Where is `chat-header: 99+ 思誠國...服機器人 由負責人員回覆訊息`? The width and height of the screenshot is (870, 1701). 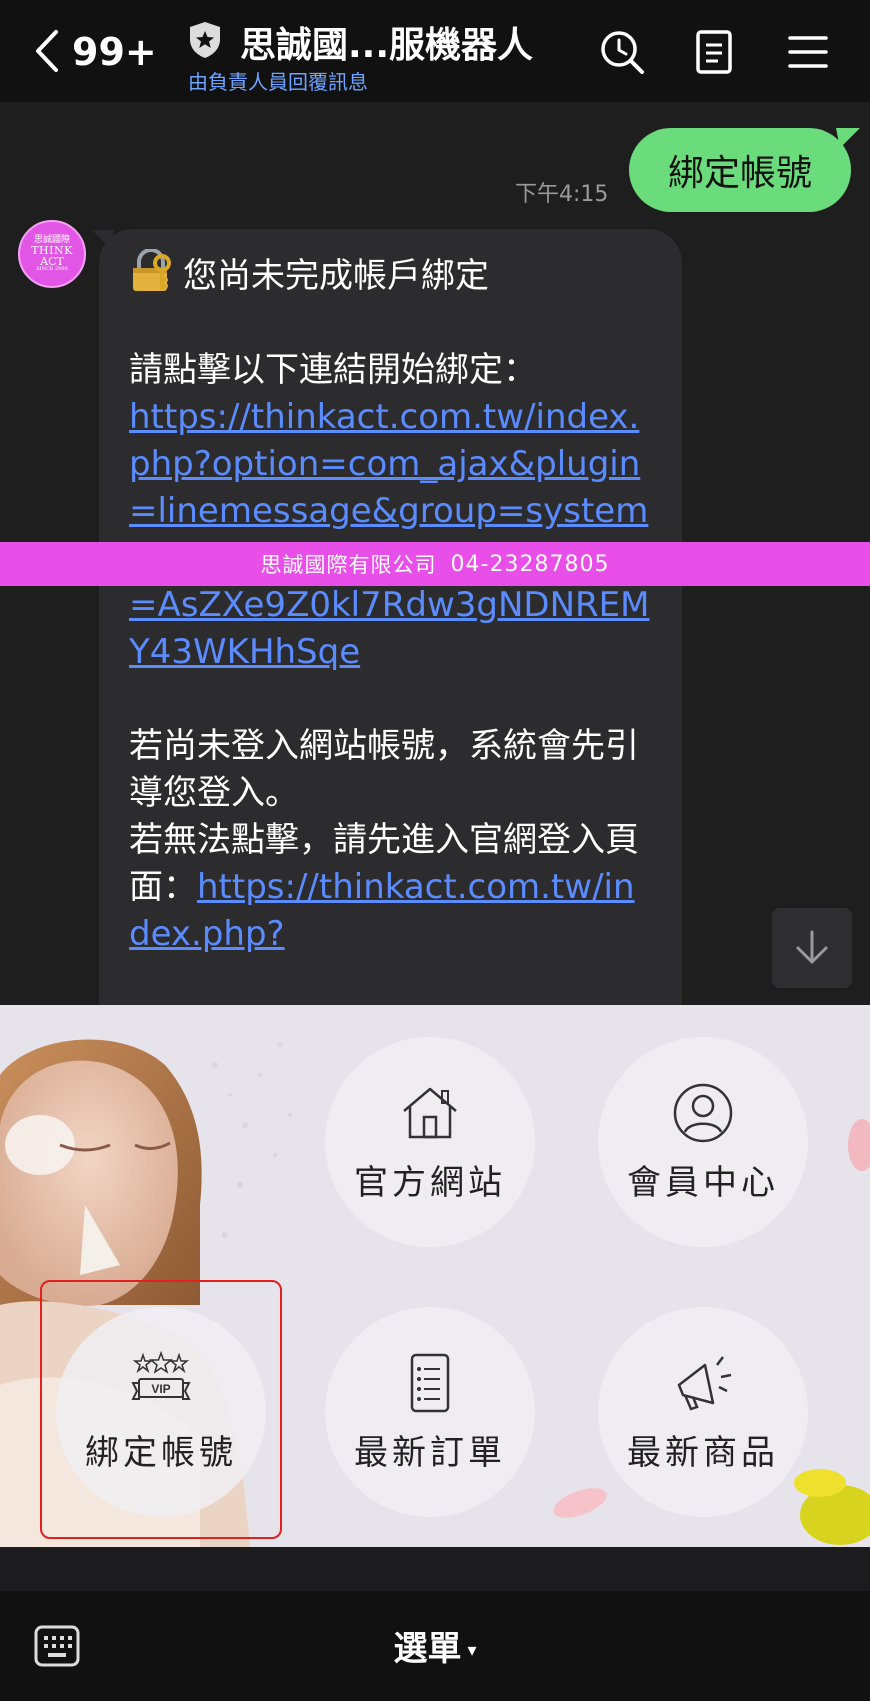 chat-header: 99+ 思誠國...服機器人 由負責人員回覆訊息 is located at coordinates (435, 51).